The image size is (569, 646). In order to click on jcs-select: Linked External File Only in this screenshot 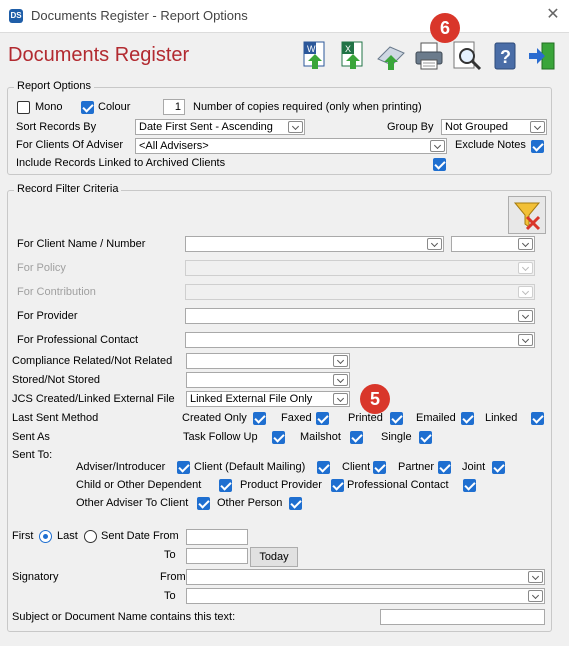, I will do `click(268, 399)`.